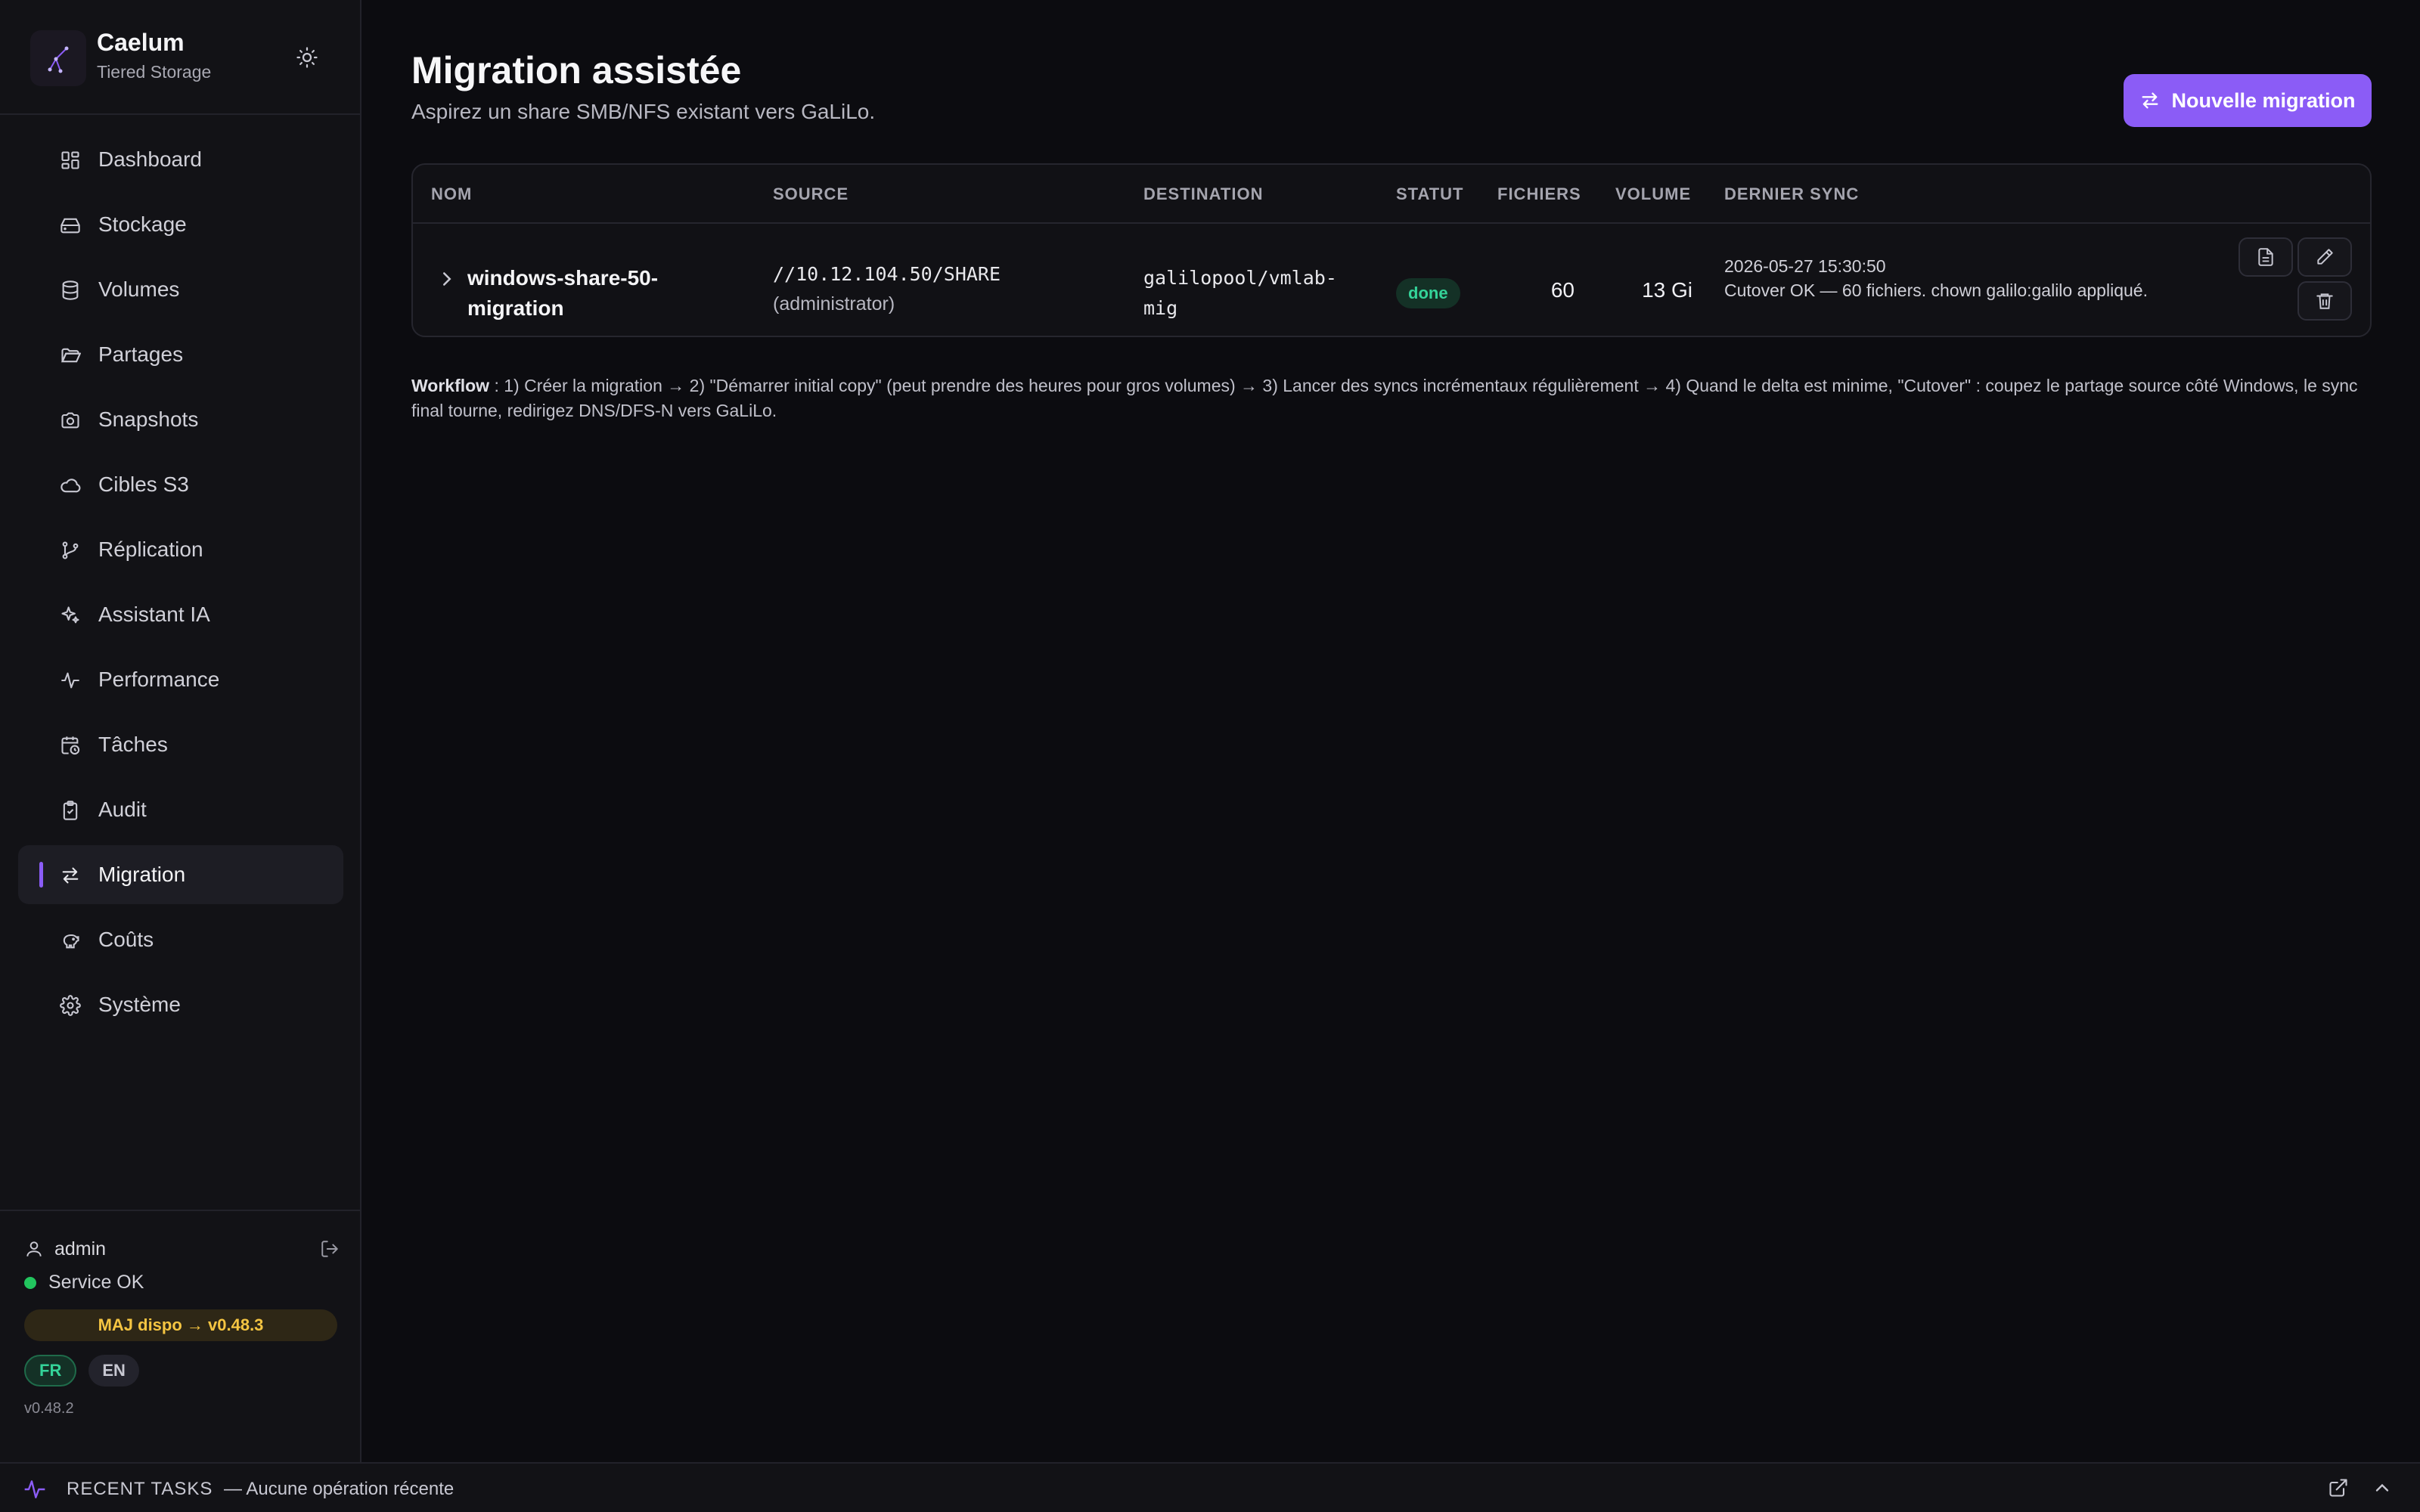  What do you see at coordinates (122, 809) in the screenshot?
I see `sidebar-item-label: Audit` at bounding box center [122, 809].